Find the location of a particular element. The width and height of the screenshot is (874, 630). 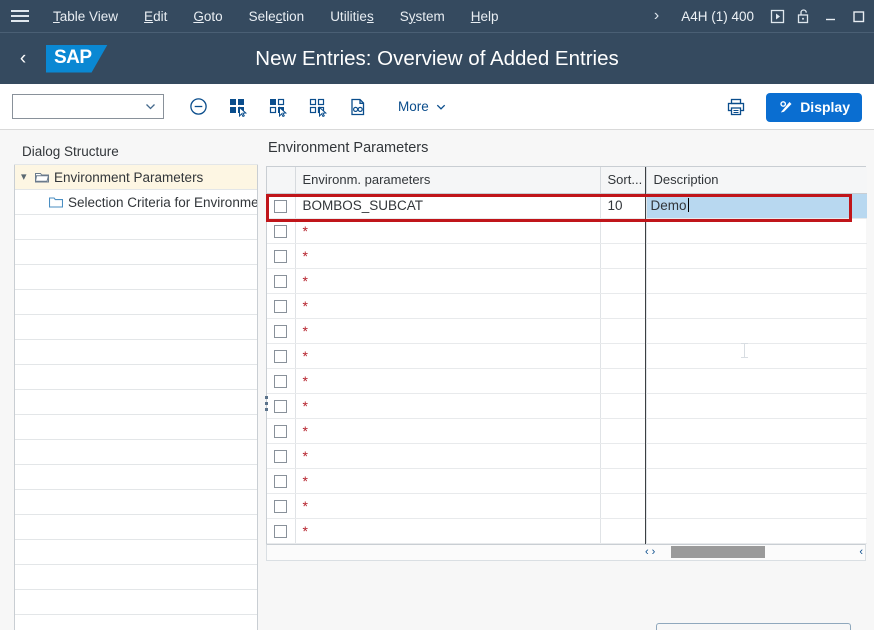

variant-select-dropdown is located at coordinates (88, 106).